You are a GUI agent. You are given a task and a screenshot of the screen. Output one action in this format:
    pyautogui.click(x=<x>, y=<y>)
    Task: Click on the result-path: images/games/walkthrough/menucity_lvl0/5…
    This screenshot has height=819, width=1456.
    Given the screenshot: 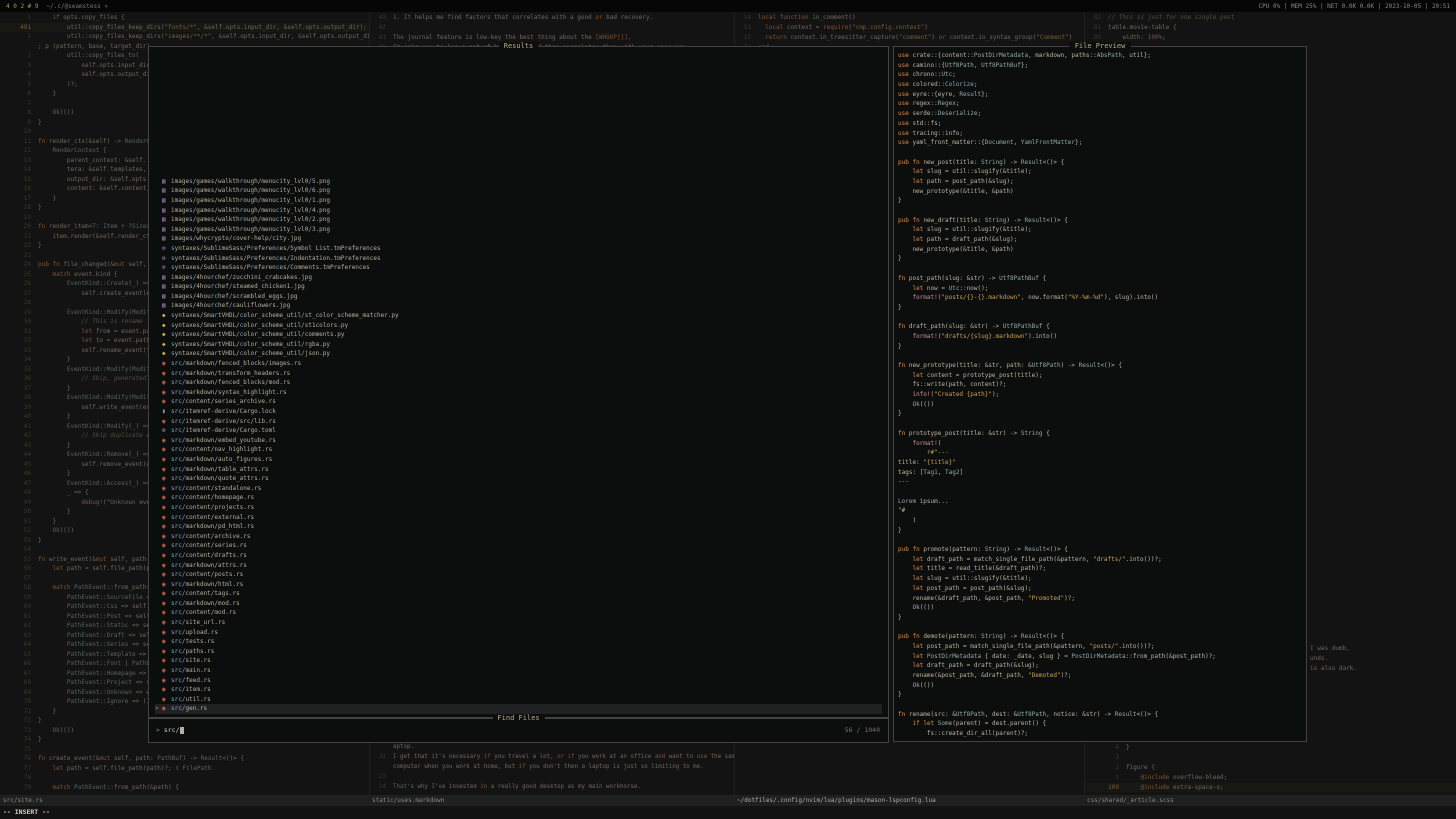 What is the action you would take?
    pyautogui.click(x=251, y=181)
    